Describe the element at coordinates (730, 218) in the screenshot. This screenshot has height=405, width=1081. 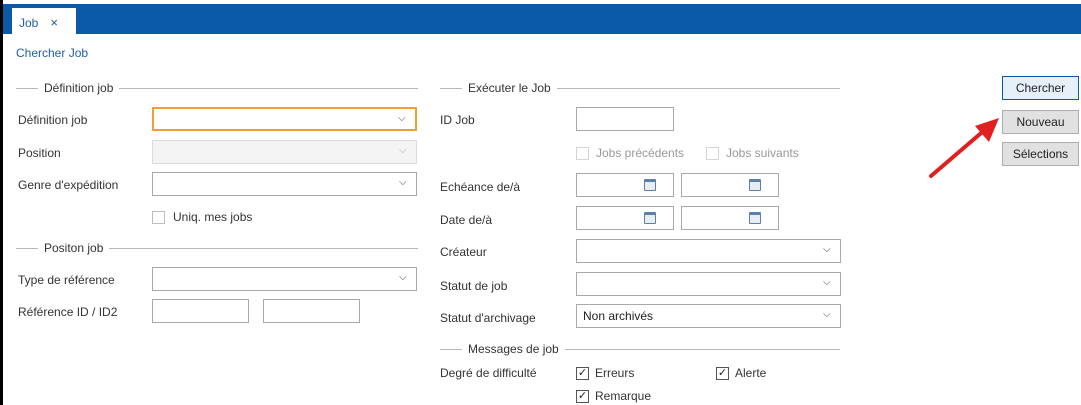
I see `date-to-input` at that location.